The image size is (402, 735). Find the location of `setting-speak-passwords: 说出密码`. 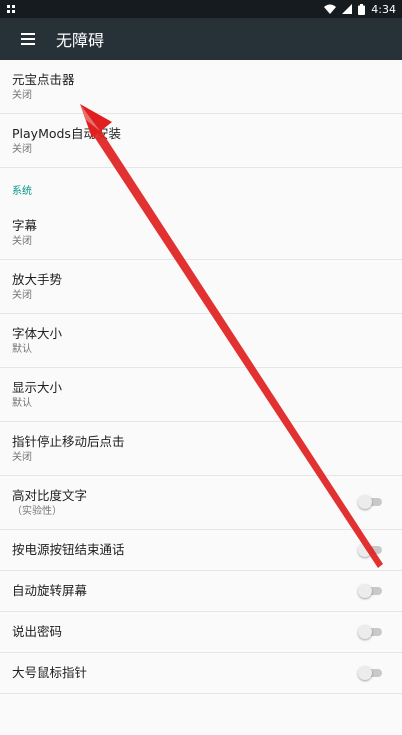

setting-speak-passwords: 说出密码 is located at coordinates (201, 632).